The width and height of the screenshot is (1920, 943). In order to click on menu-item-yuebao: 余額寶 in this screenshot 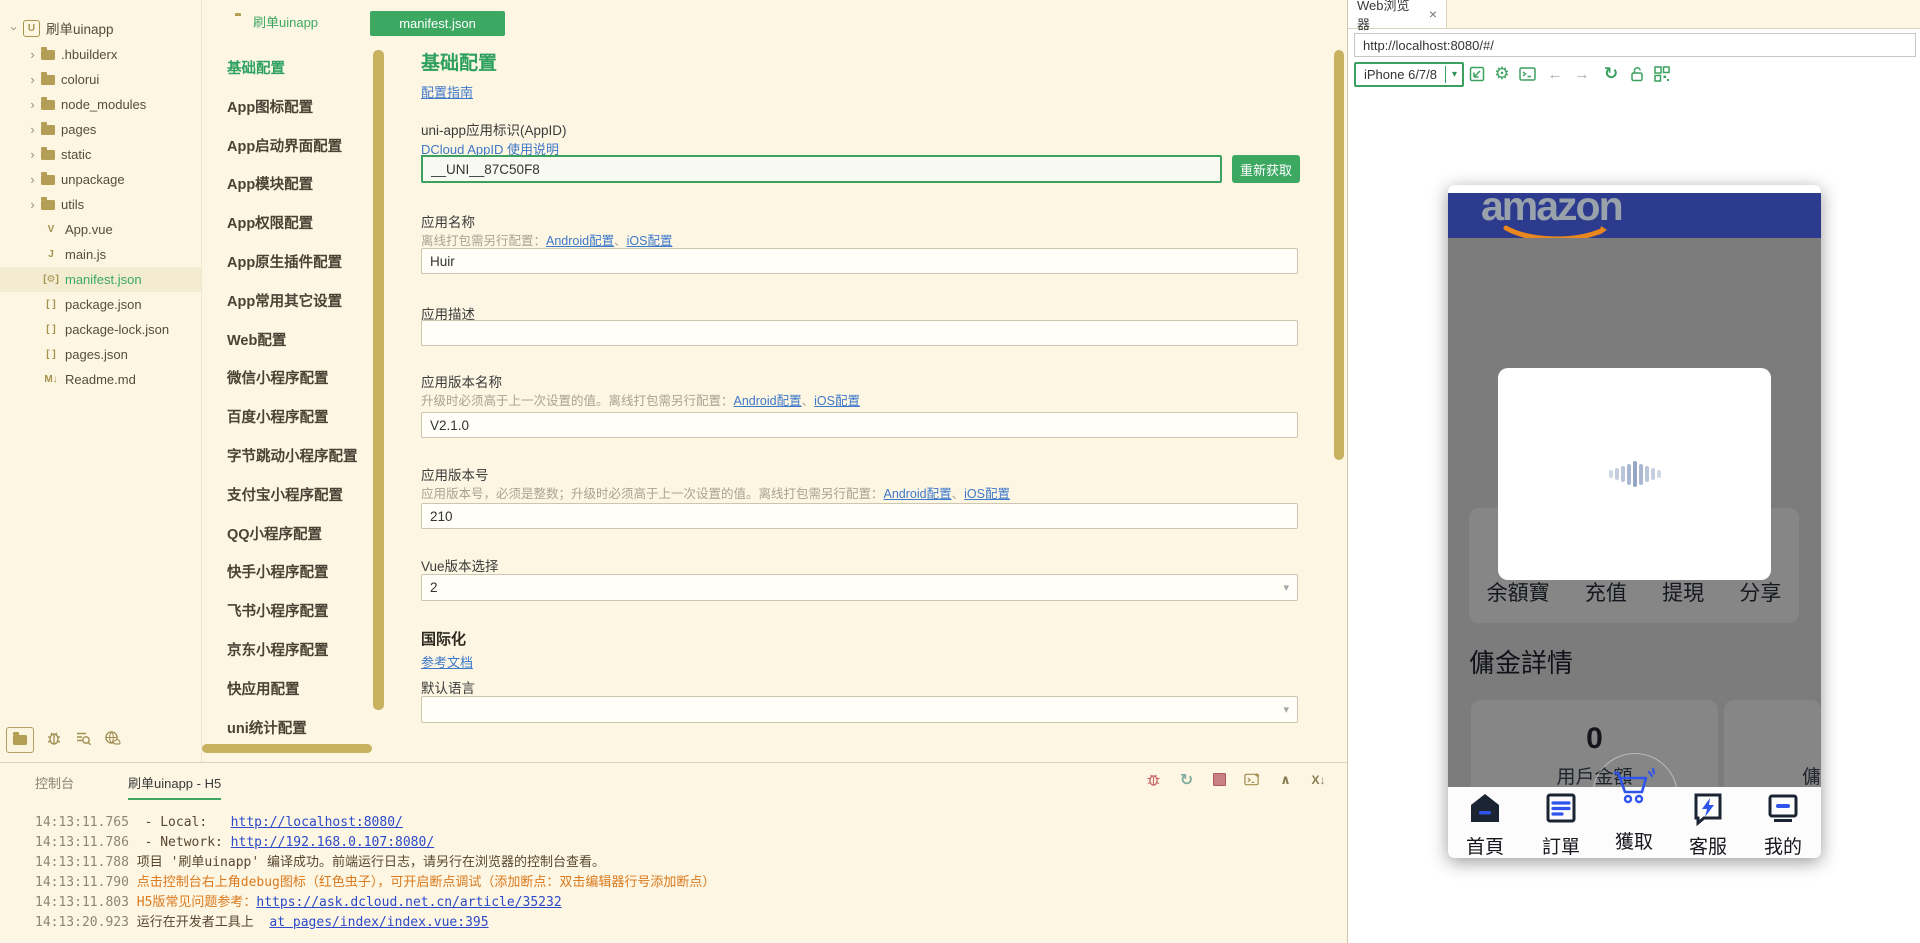, I will do `click(1518, 592)`.